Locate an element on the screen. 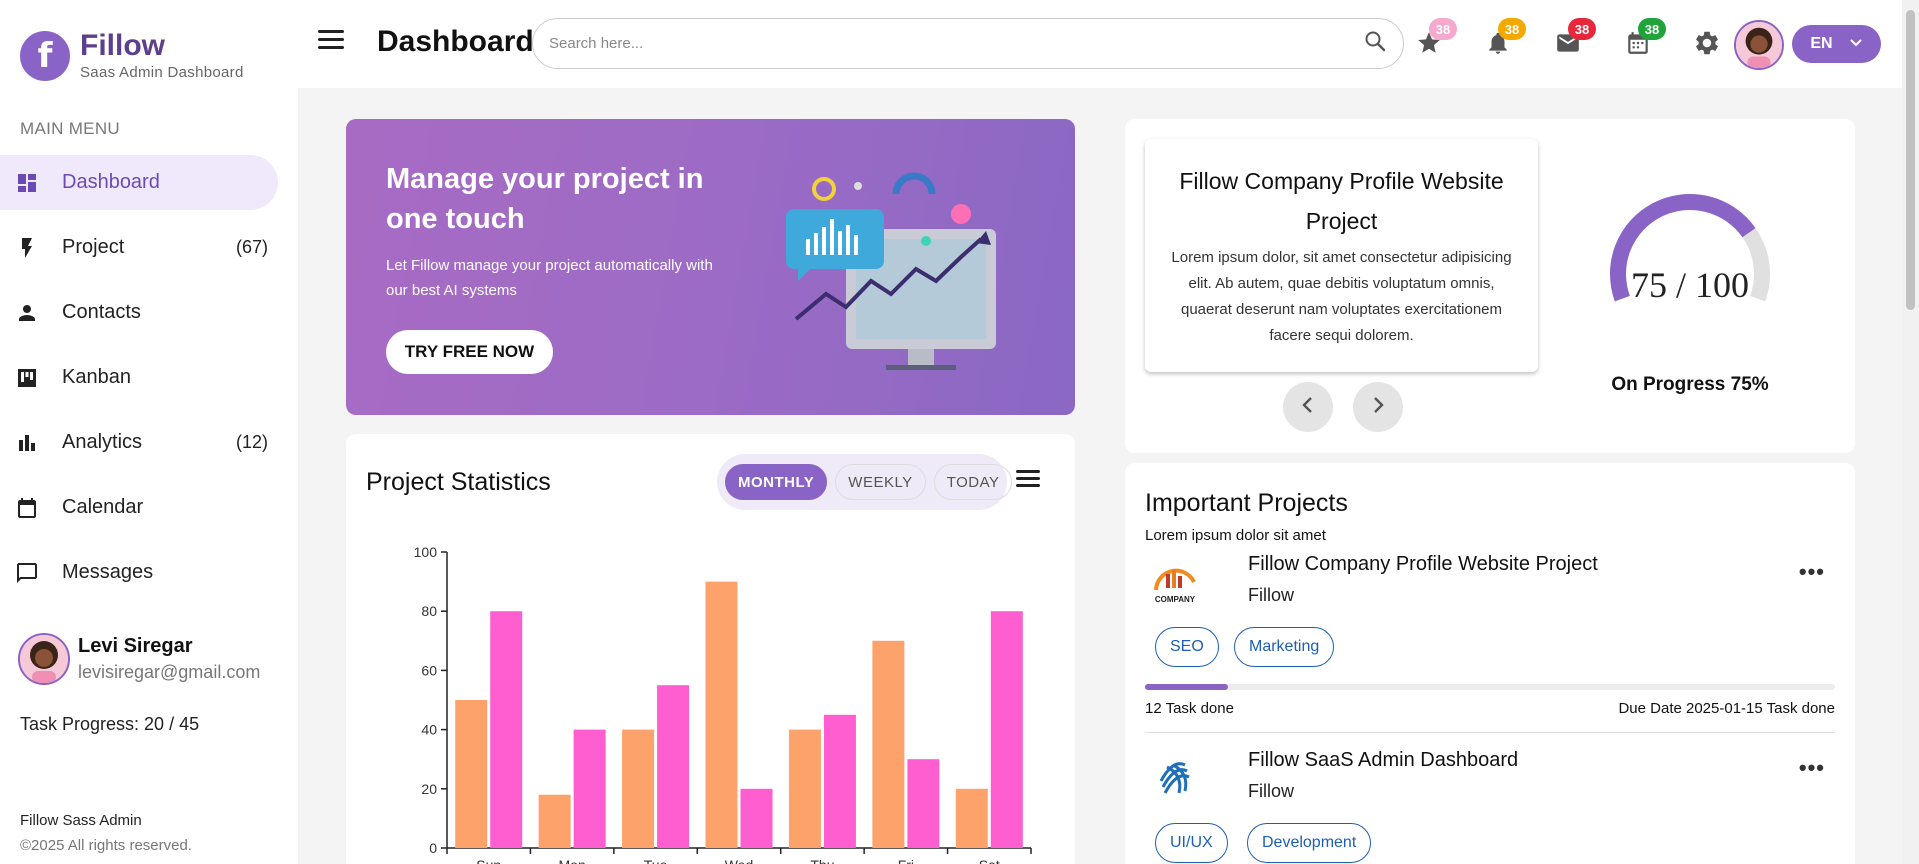 Image resolution: width=1919 pixels, height=864 pixels. try-free-button: TRY FREE NOW is located at coordinates (469, 352).